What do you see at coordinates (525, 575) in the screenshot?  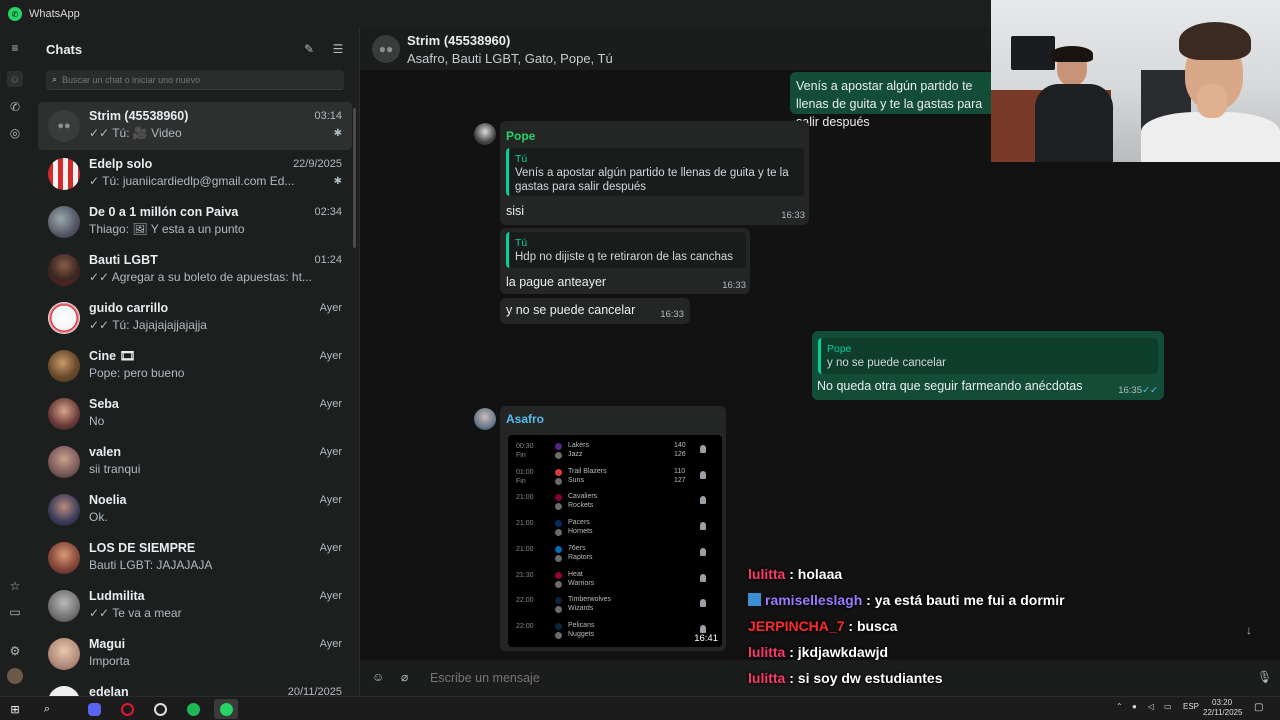 I see `game-time: 21:30` at bounding box center [525, 575].